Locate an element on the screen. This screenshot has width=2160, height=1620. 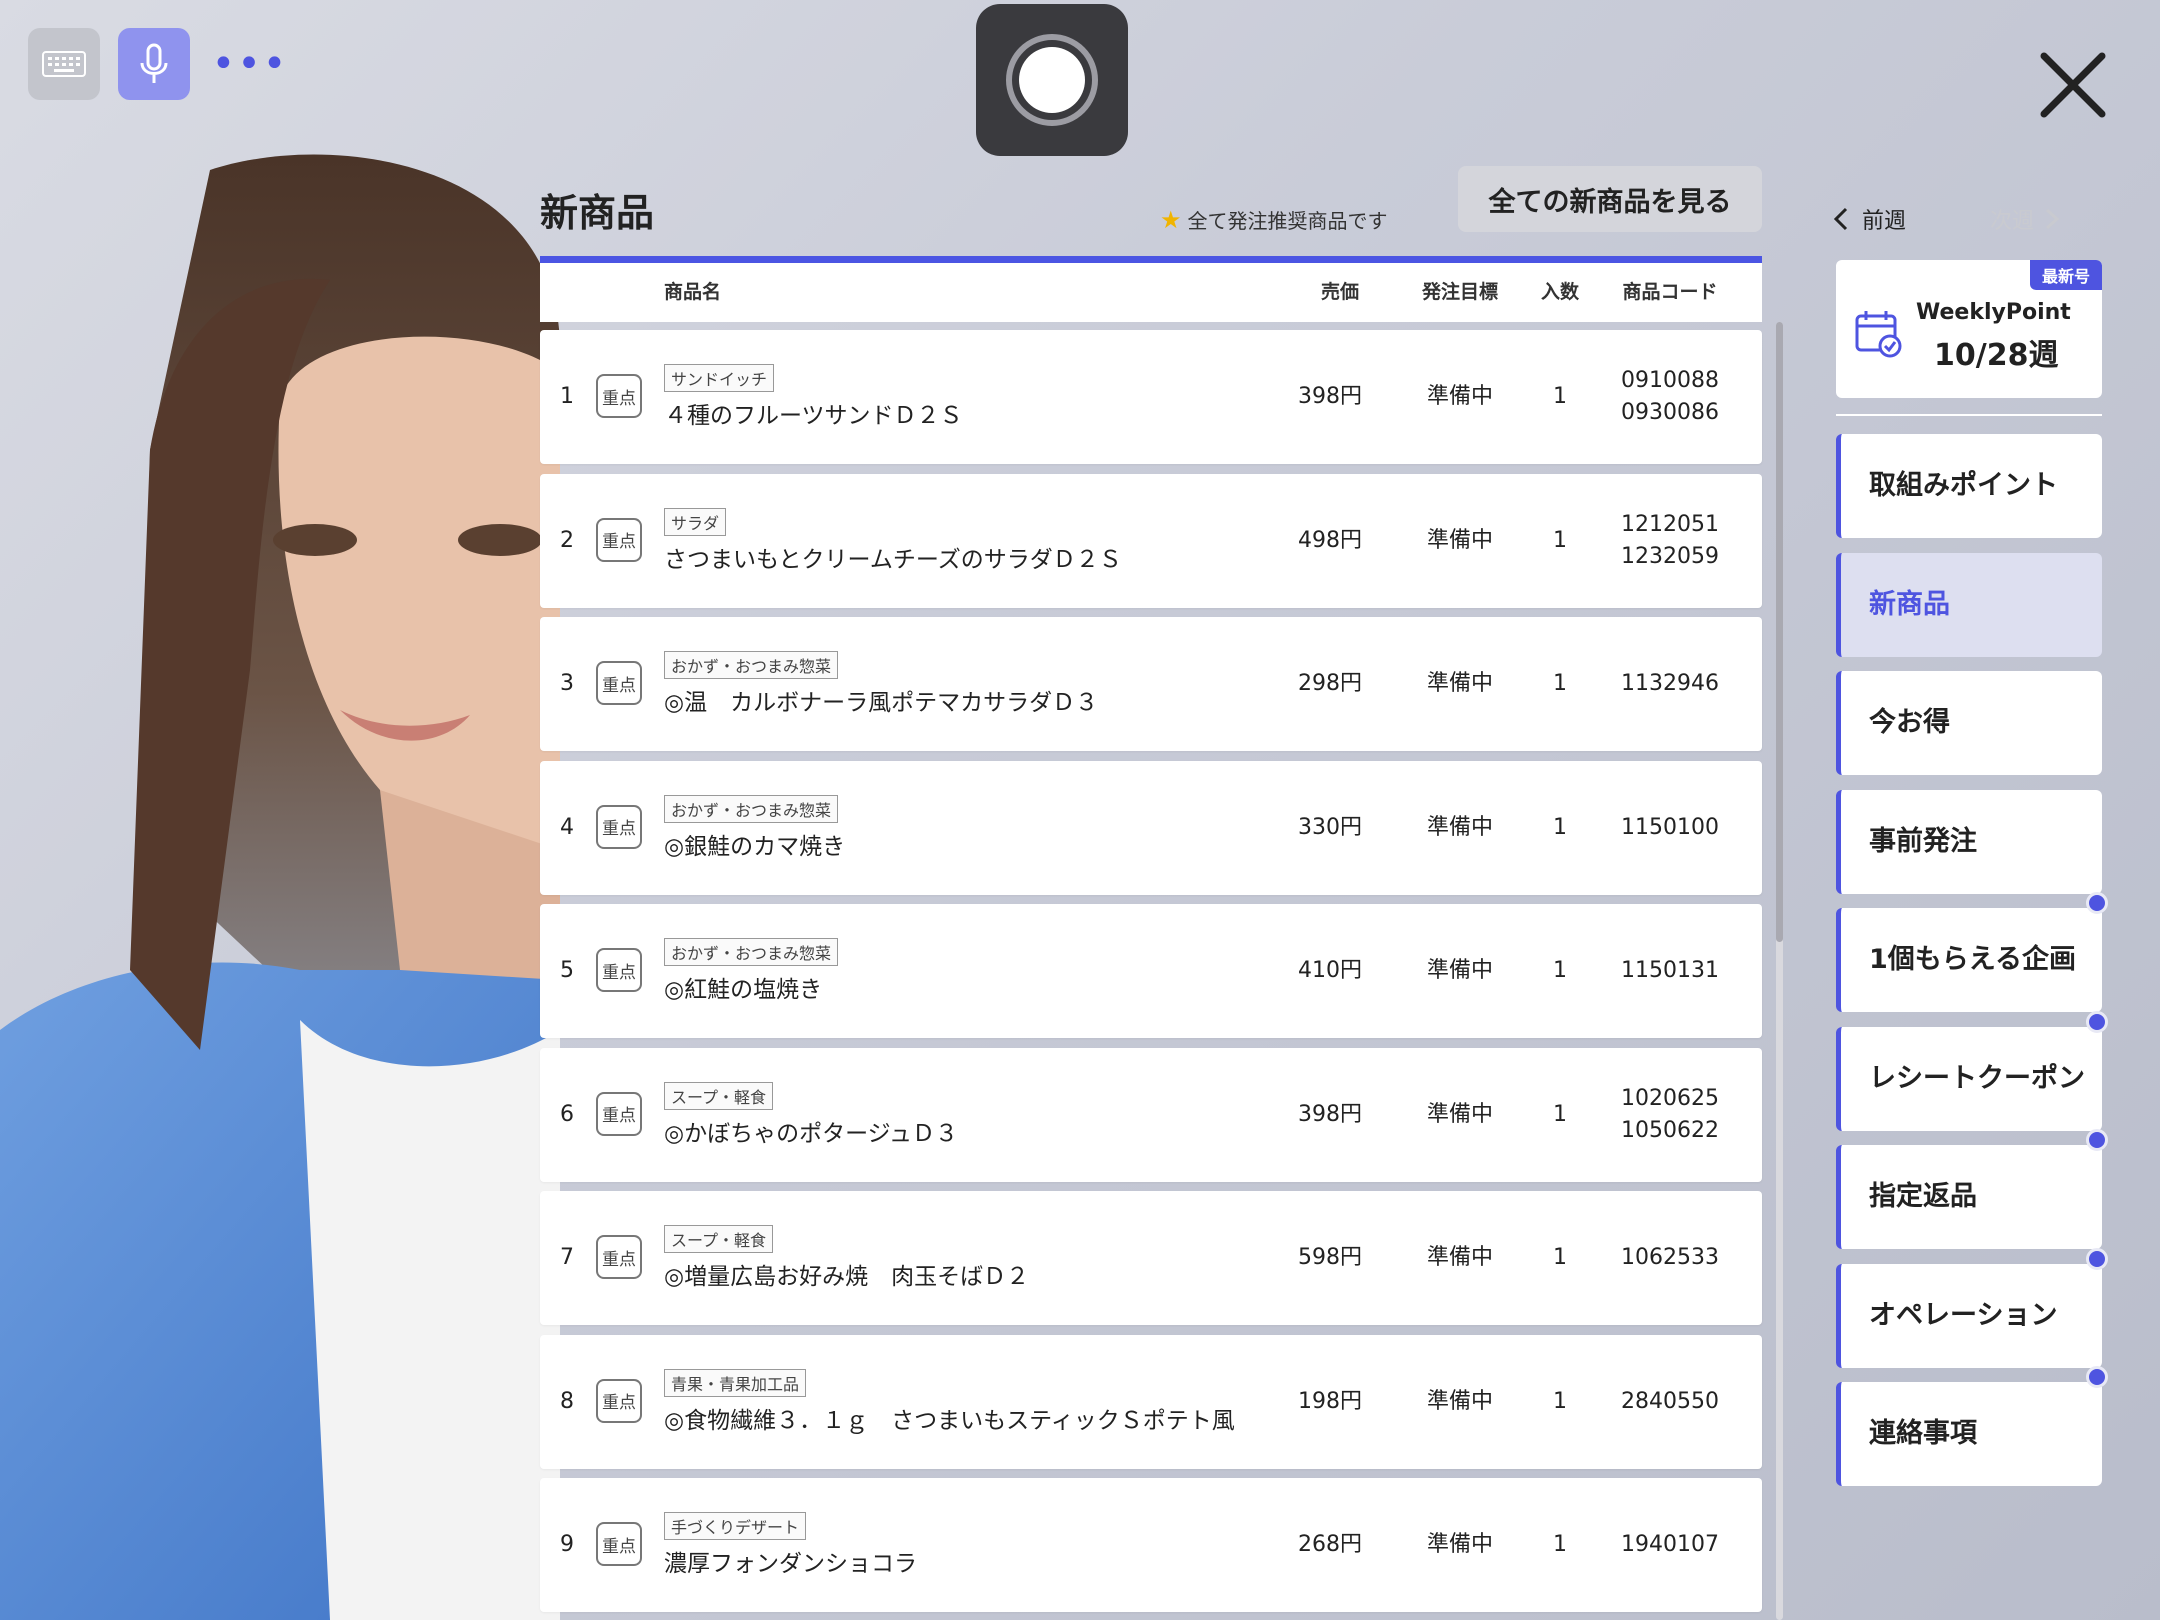
row-number: 8 is located at coordinates (567, 1401).